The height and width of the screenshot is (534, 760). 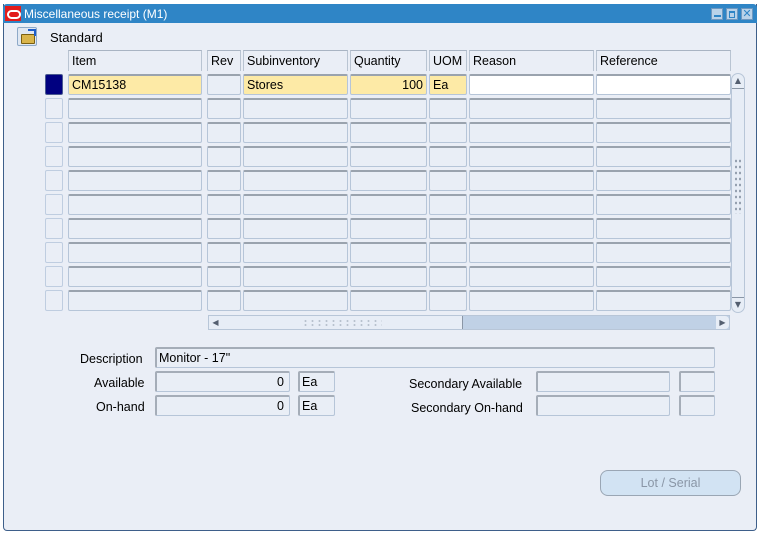 I want to click on scroll-down-icon: ▼, so click(x=738, y=304).